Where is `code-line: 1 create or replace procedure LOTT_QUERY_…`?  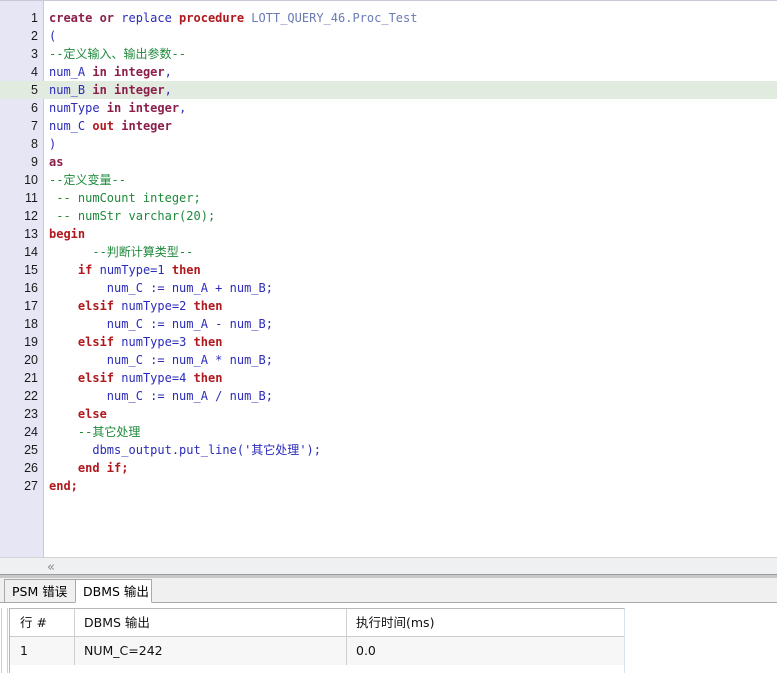
code-line: 1 create or replace procedure LOTT_QUERY_… is located at coordinates (388, 18).